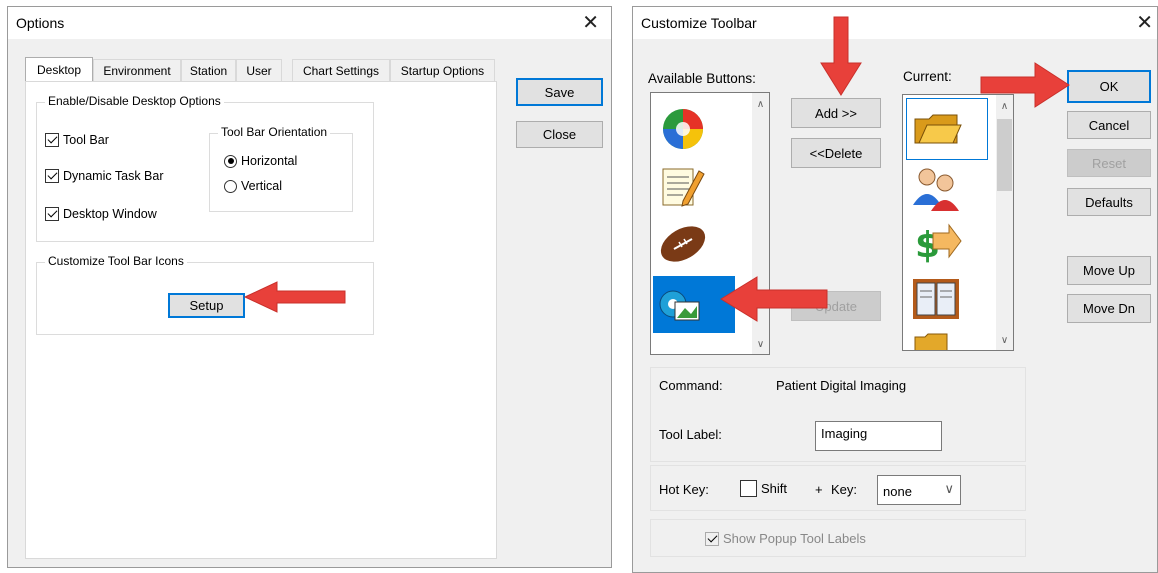 Image resolution: width=1158 pixels, height=573 pixels. What do you see at coordinates (1109, 163) in the screenshot?
I see `reset-button: Reset` at bounding box center [1109, 163].